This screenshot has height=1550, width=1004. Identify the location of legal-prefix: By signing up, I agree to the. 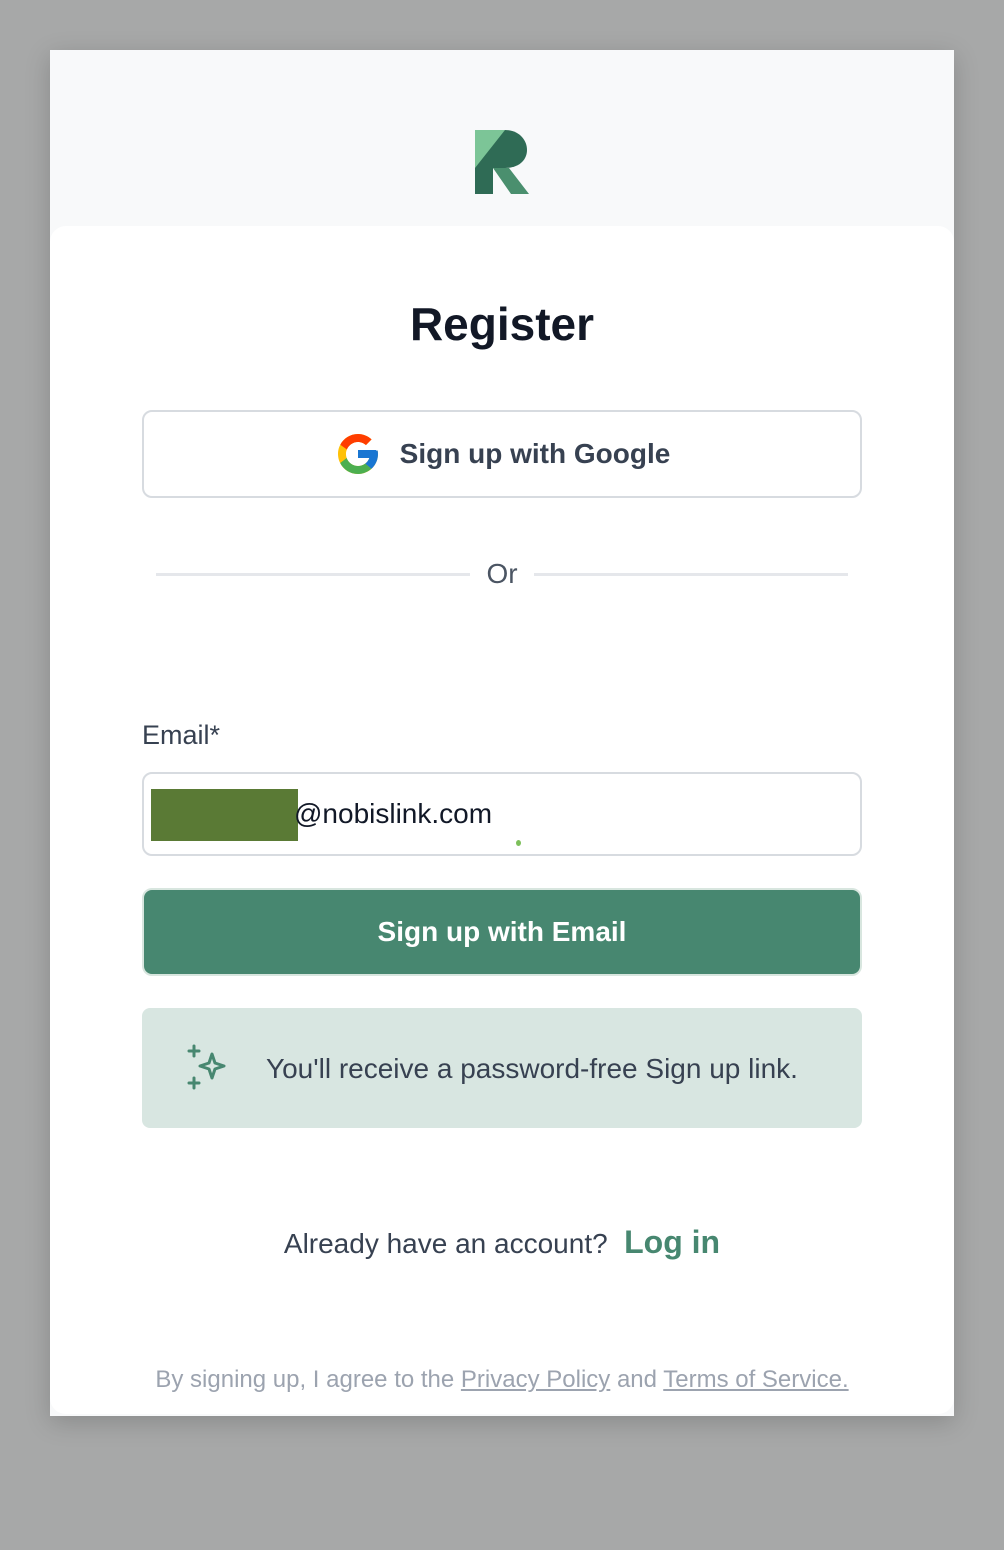
(308, 1379).